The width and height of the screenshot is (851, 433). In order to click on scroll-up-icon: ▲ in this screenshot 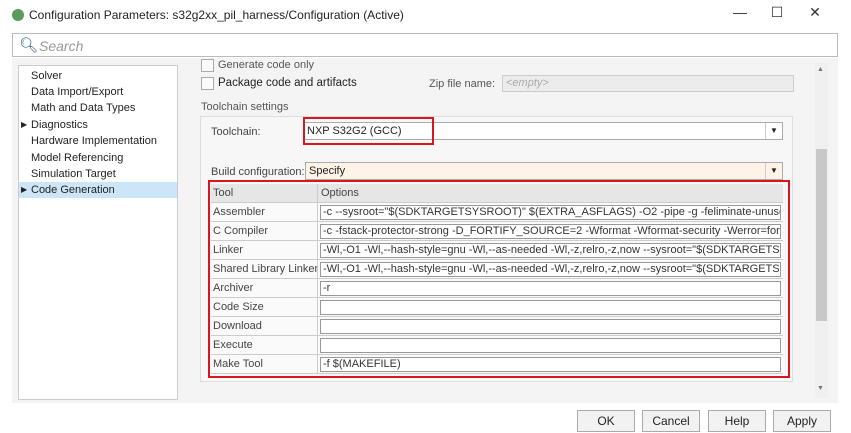, I will do `click(820, 69)`.